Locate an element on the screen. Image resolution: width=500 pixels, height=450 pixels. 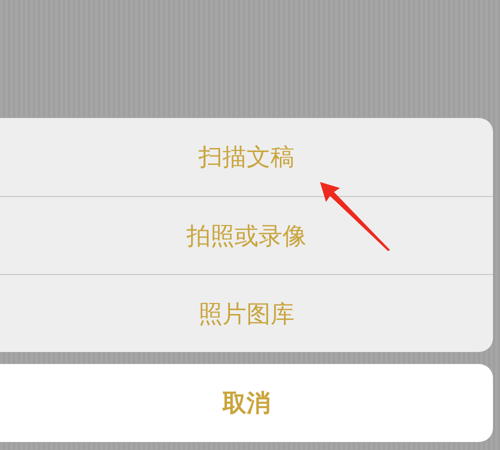
arrow-icon is located at coordinates (355, 216).